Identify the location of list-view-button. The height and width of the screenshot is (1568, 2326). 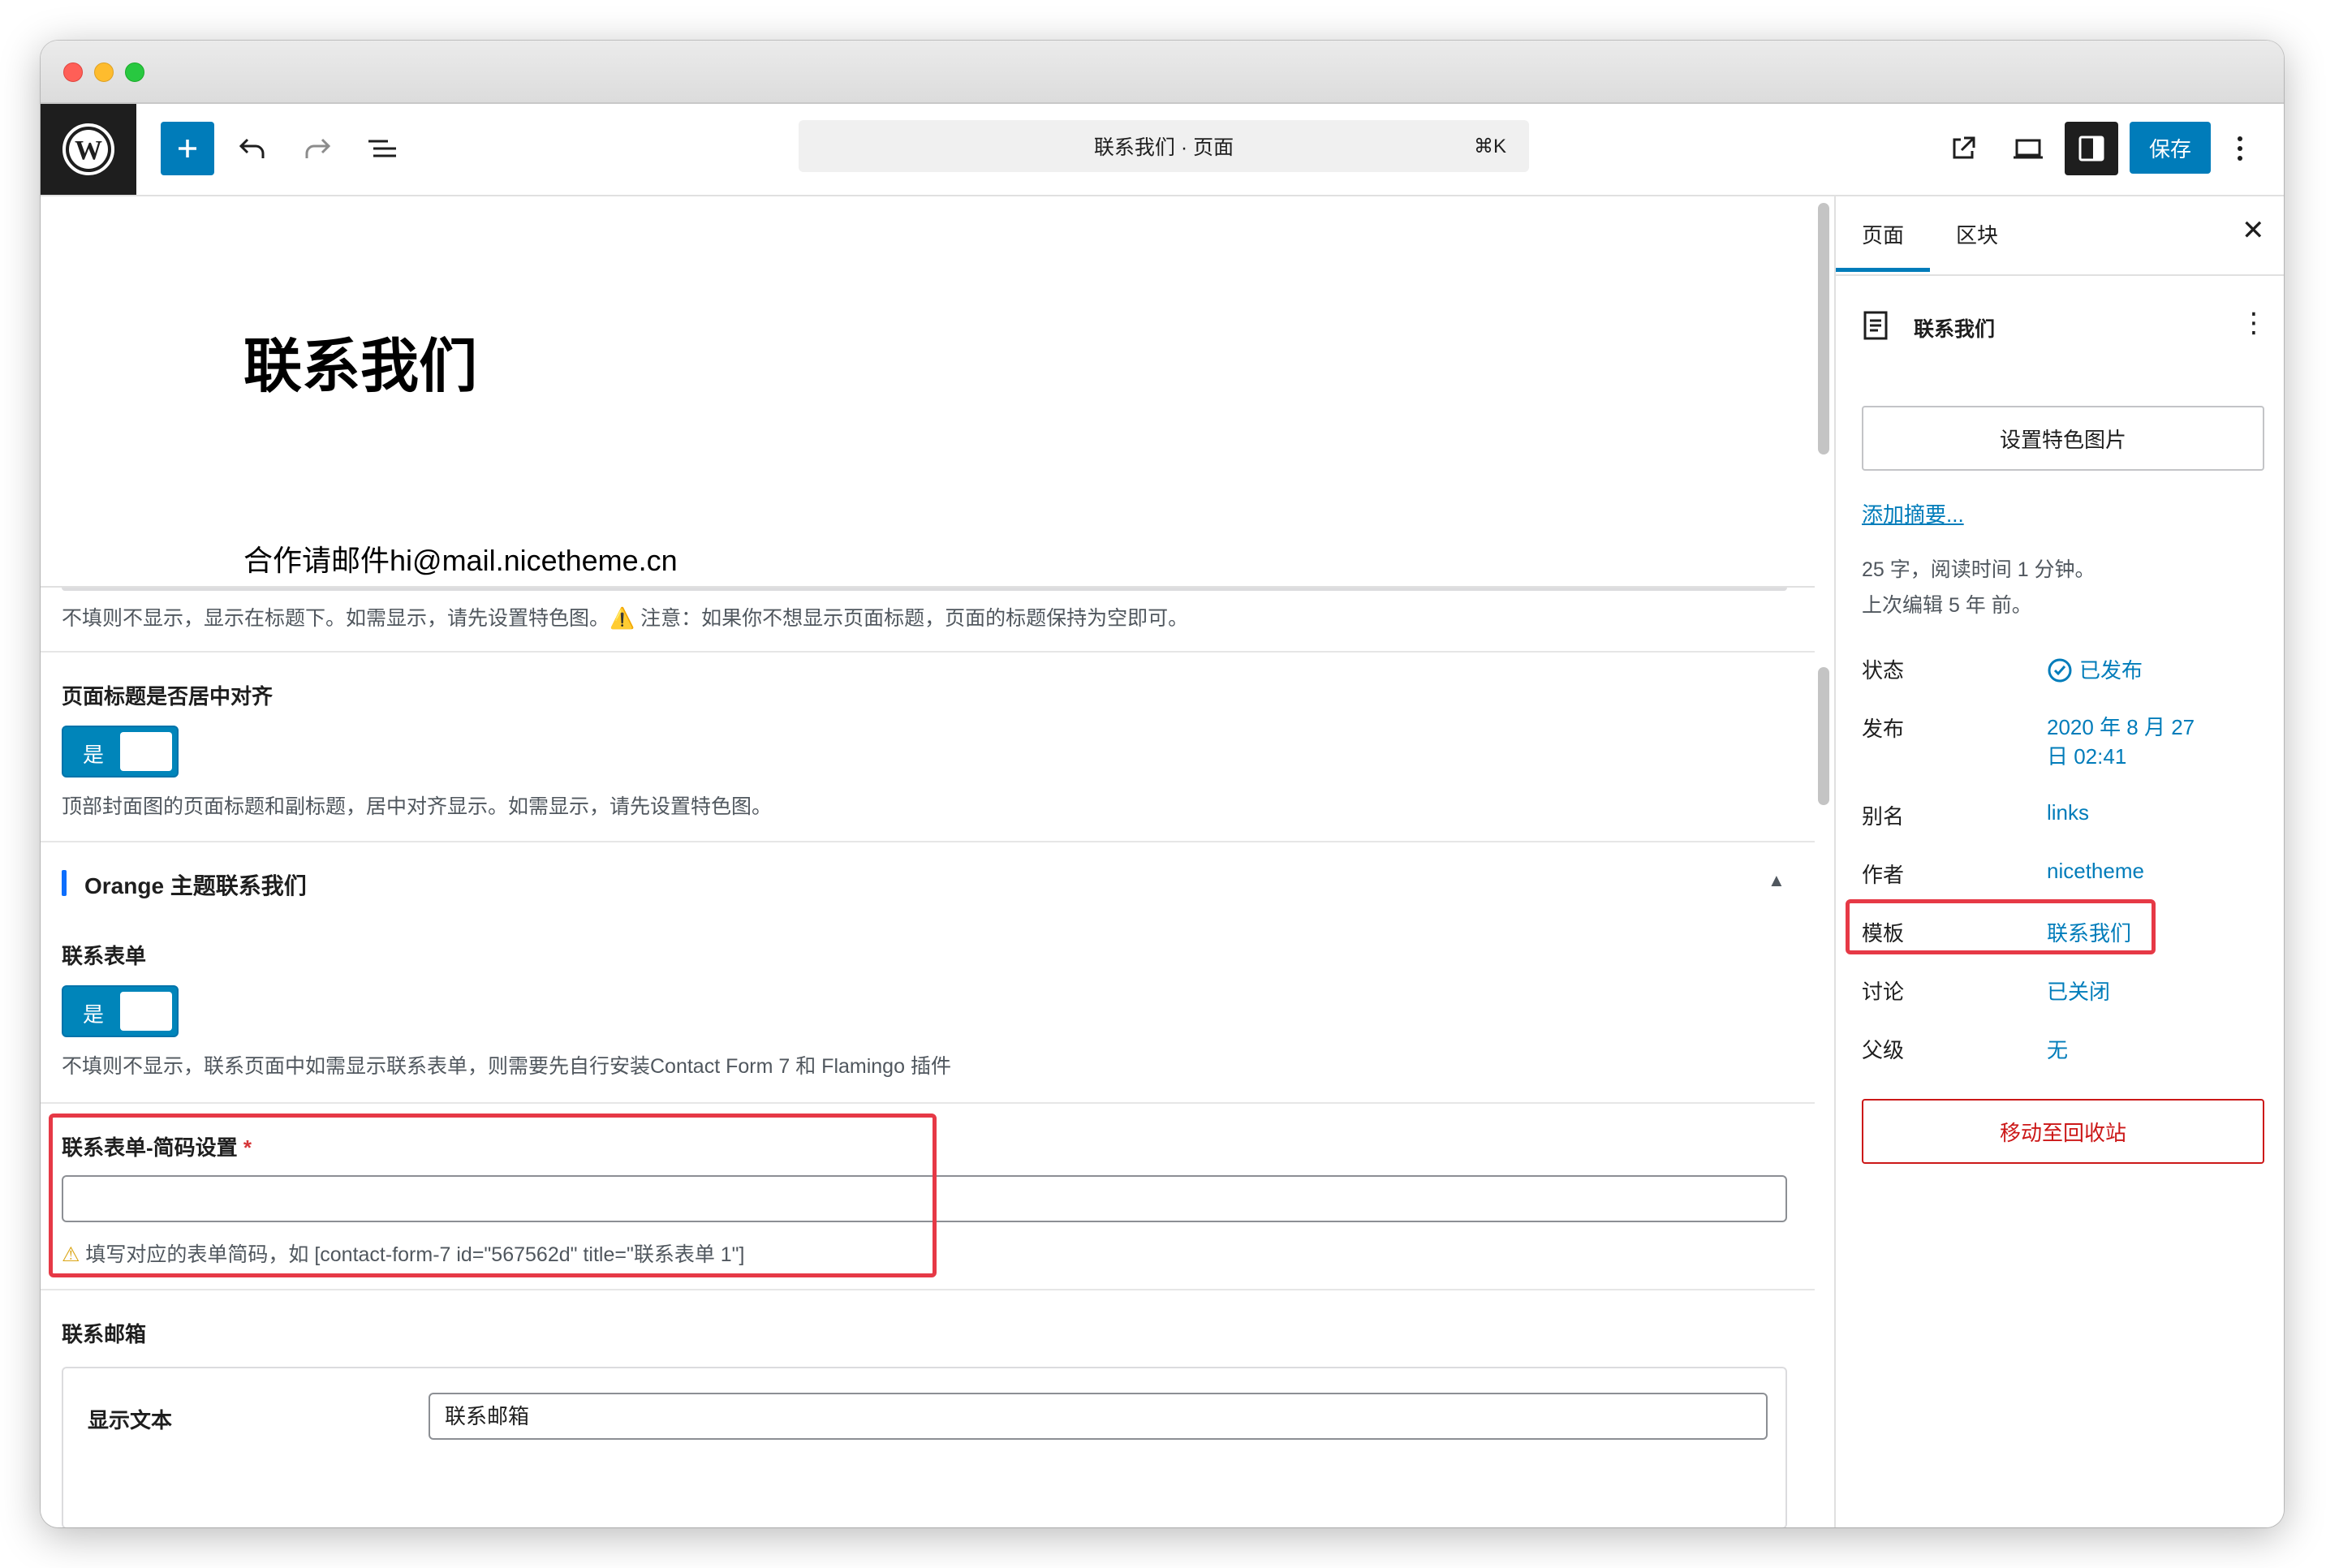
(382, 149).